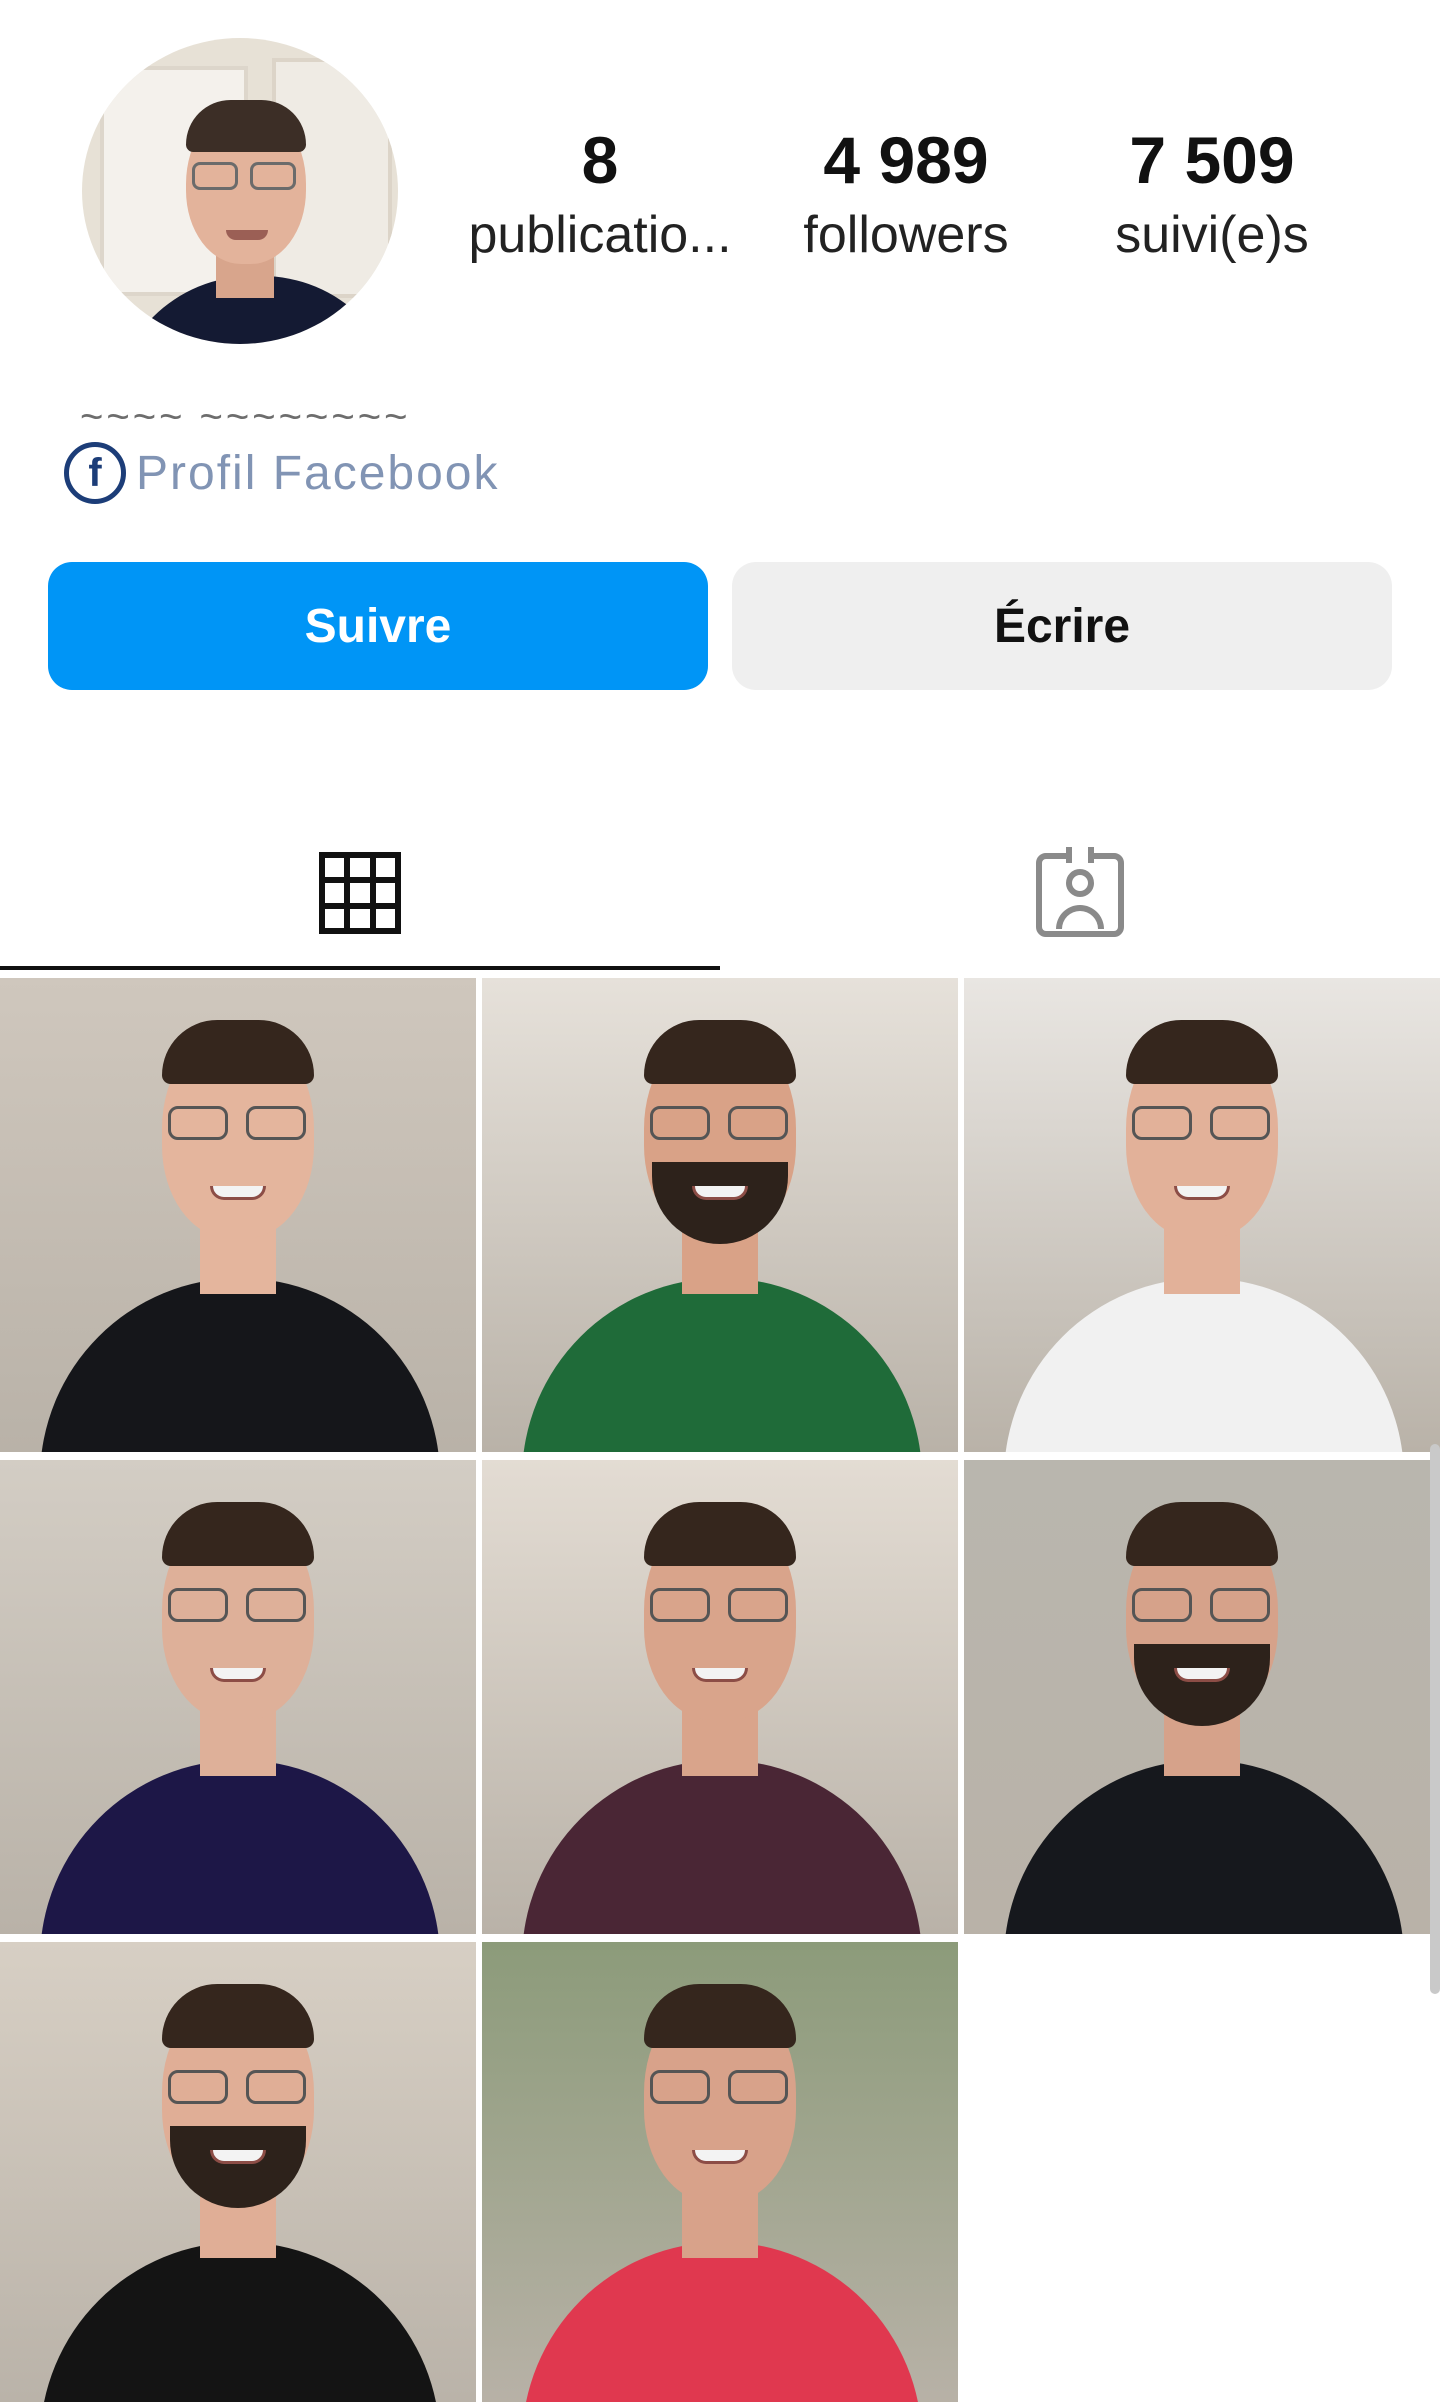 The width and height of the screenshot is (1440, 2402). I want to click on tagged-user-icon, so click(1080, 892).